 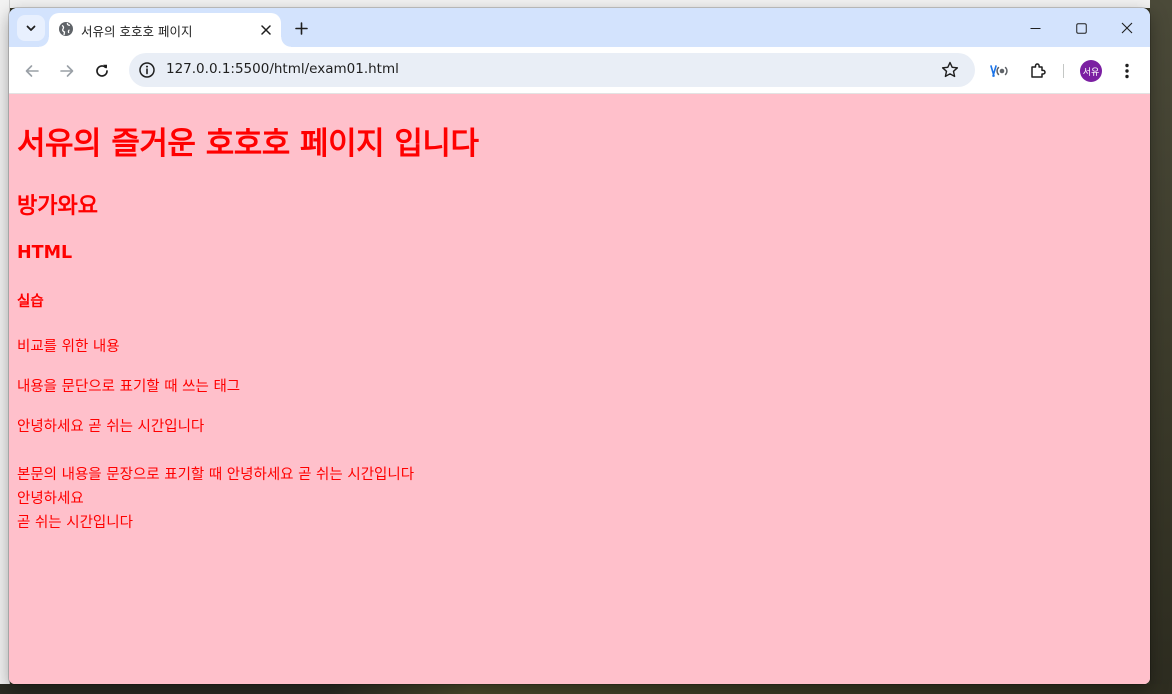 I want to click on tab-strip: 서유의 호호호 페이지, so click(x=579, y=27).